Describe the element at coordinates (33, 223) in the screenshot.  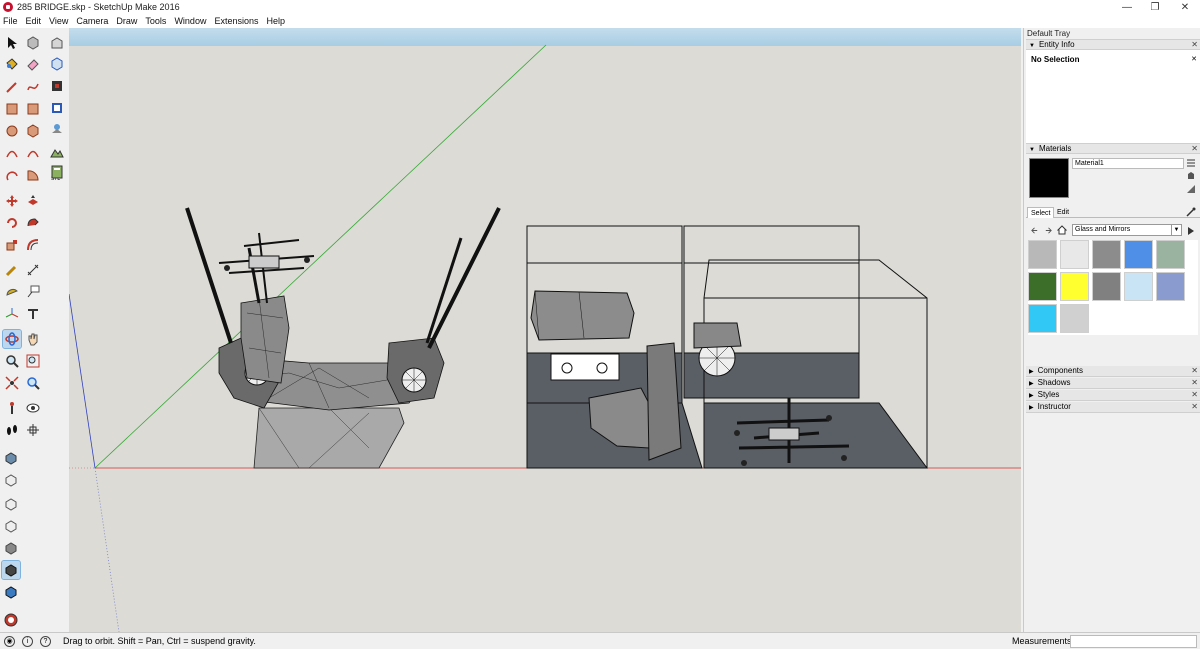
I see `follow-me-tool` at that location.